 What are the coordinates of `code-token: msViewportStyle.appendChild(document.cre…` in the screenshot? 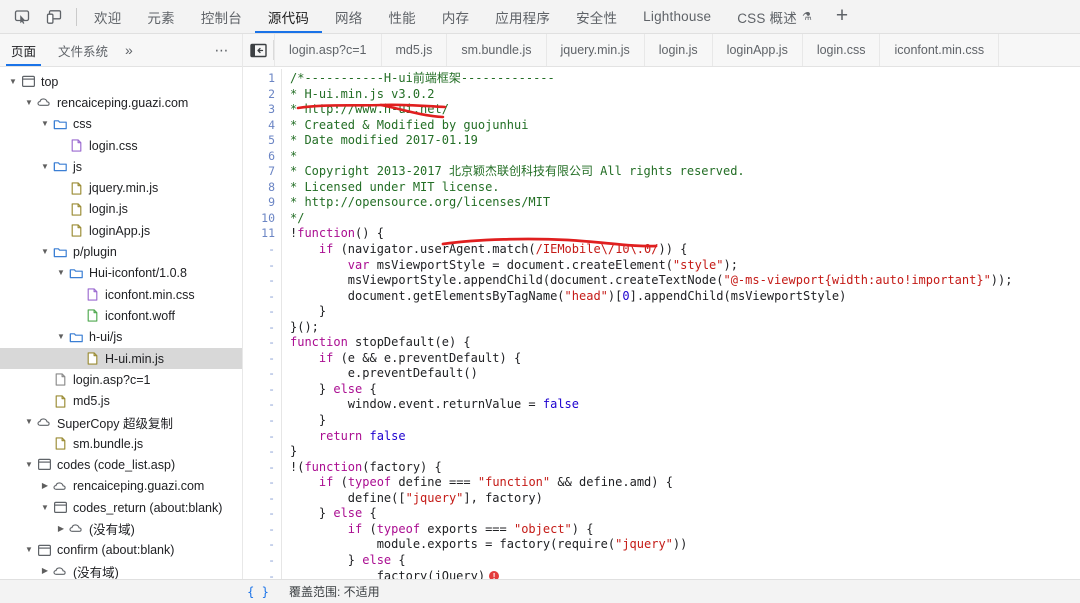 It's located at (507, 280).